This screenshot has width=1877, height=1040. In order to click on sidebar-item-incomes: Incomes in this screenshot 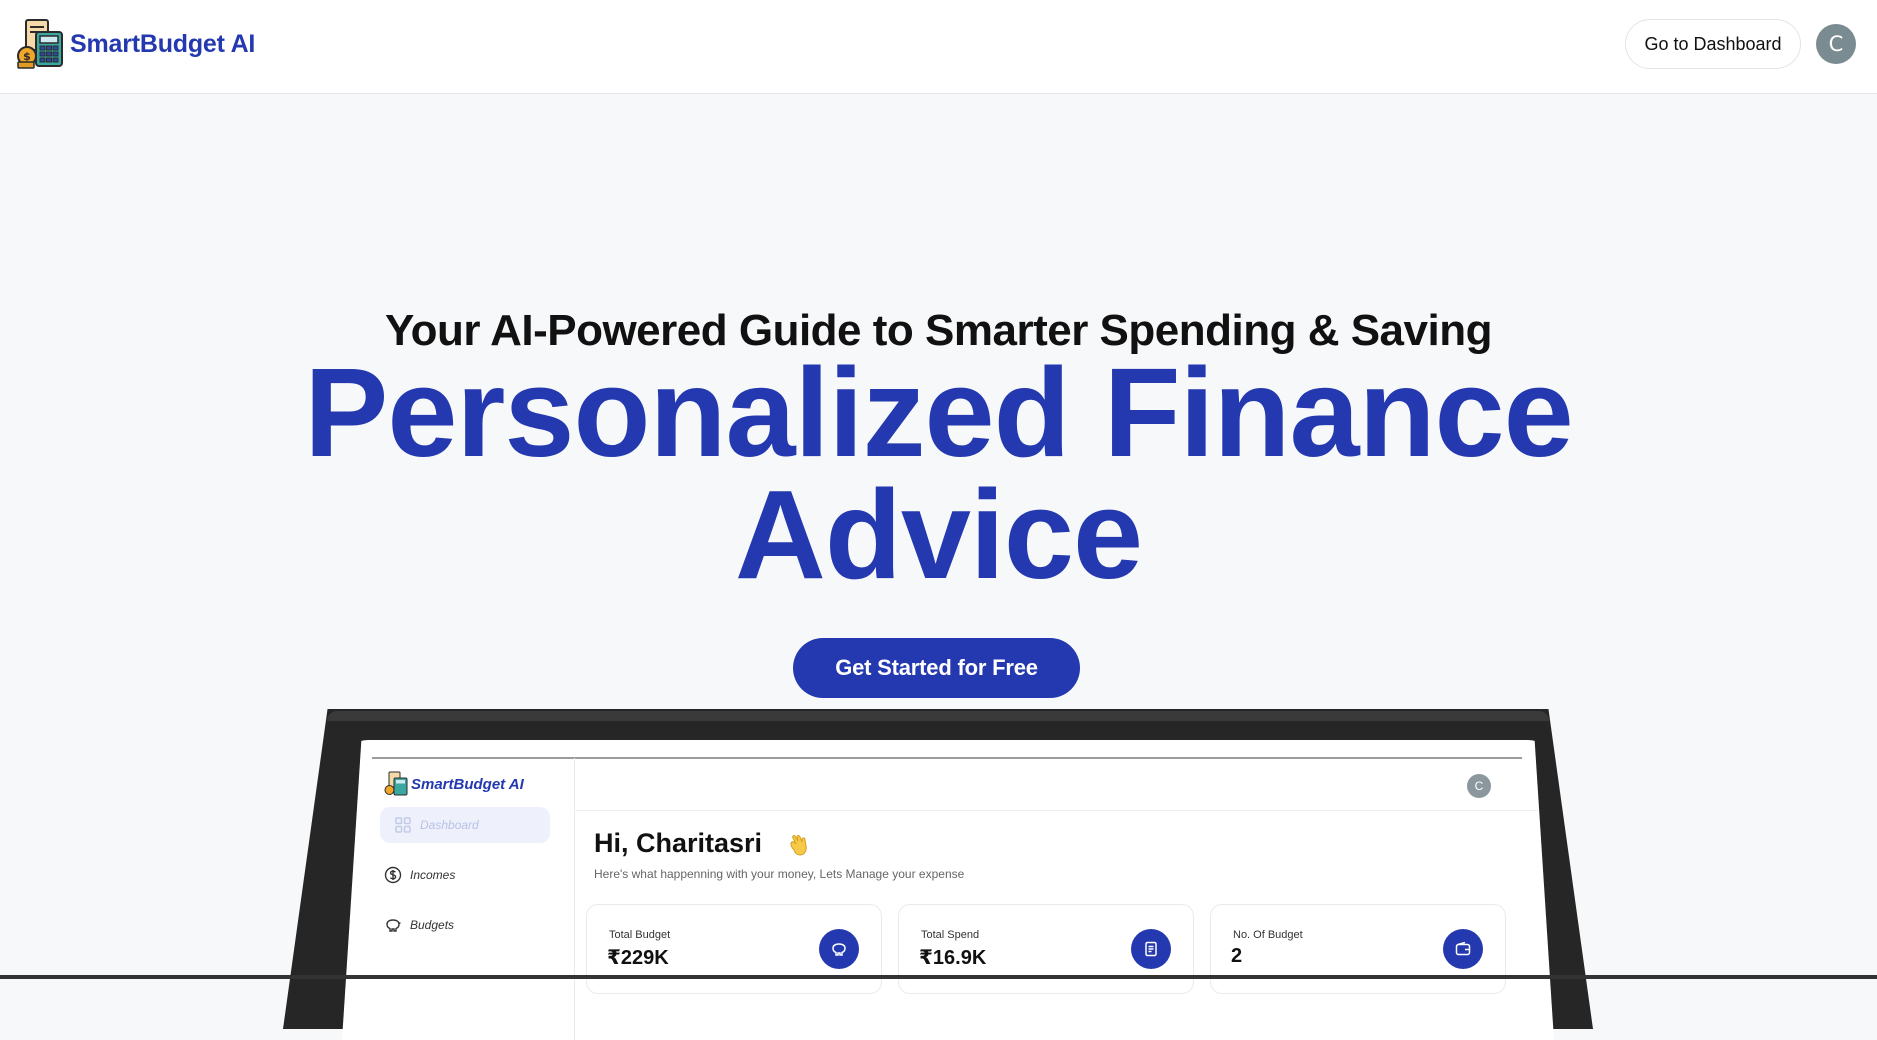, I will do `click(419, 875)`.